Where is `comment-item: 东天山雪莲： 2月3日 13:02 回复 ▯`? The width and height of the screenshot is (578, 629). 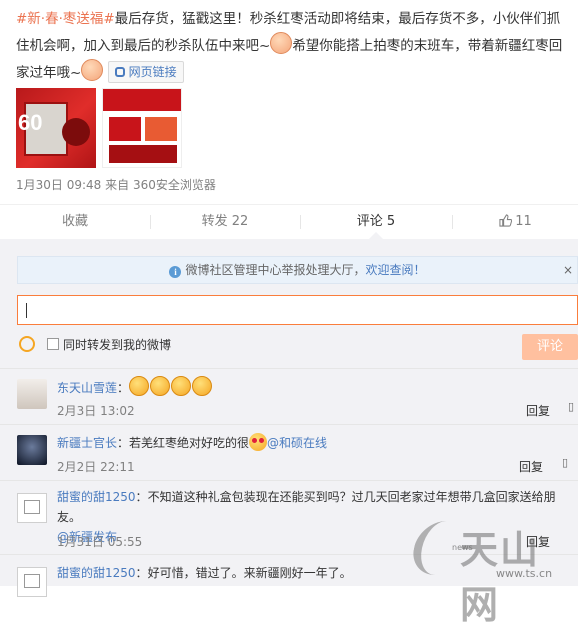 comment-item: 东天山雪莲： 2月3日 13:02 回复 ▯ is located at coordinates (289, 396).